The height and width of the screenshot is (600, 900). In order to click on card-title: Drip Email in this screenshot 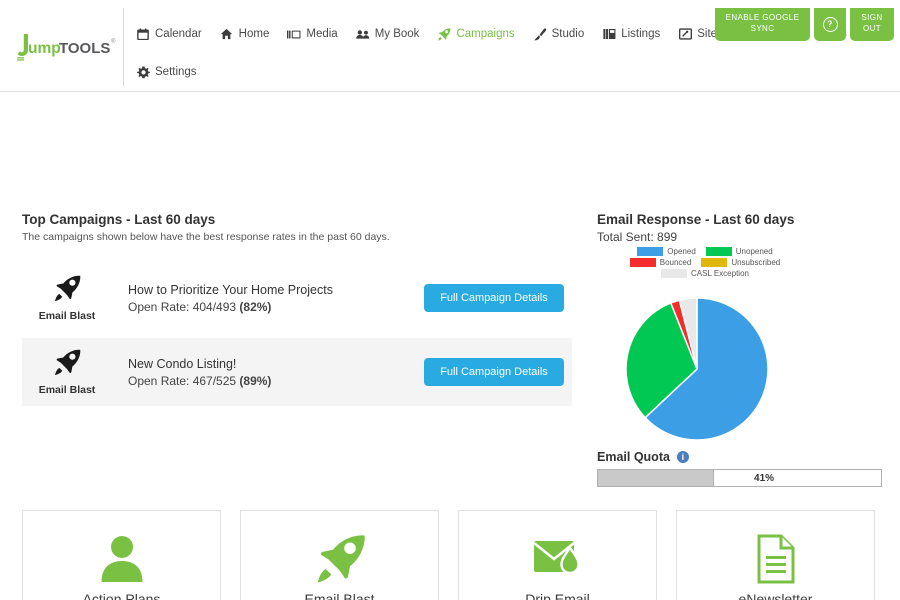, I will do `click(557, 595)`.